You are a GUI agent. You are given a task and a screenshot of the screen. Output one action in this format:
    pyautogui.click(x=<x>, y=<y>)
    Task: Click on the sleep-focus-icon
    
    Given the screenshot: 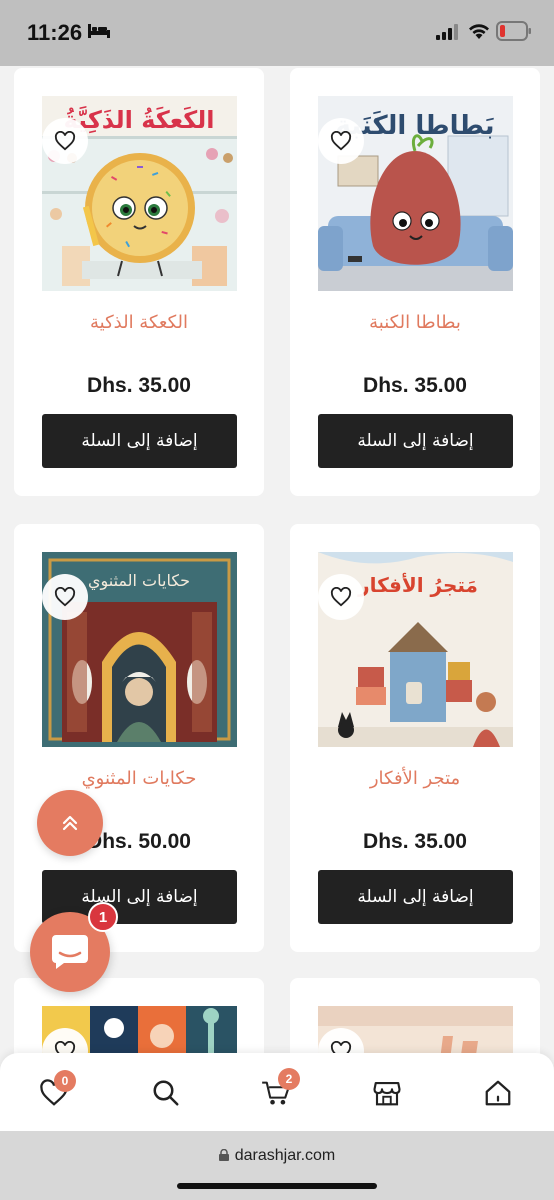 What is the action you would take?
    pyautogui.click(x=99, y=31)
    